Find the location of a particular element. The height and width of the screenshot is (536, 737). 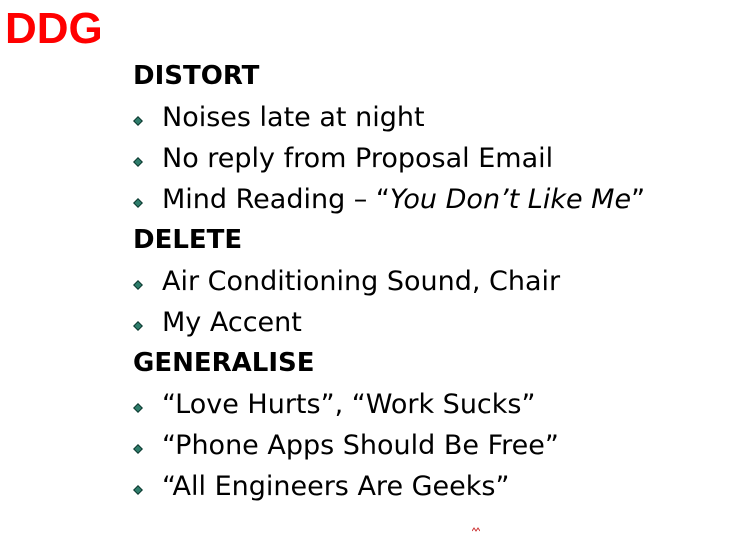

list-item: No reply from Proposal Email is located at coordinates (389, 158).